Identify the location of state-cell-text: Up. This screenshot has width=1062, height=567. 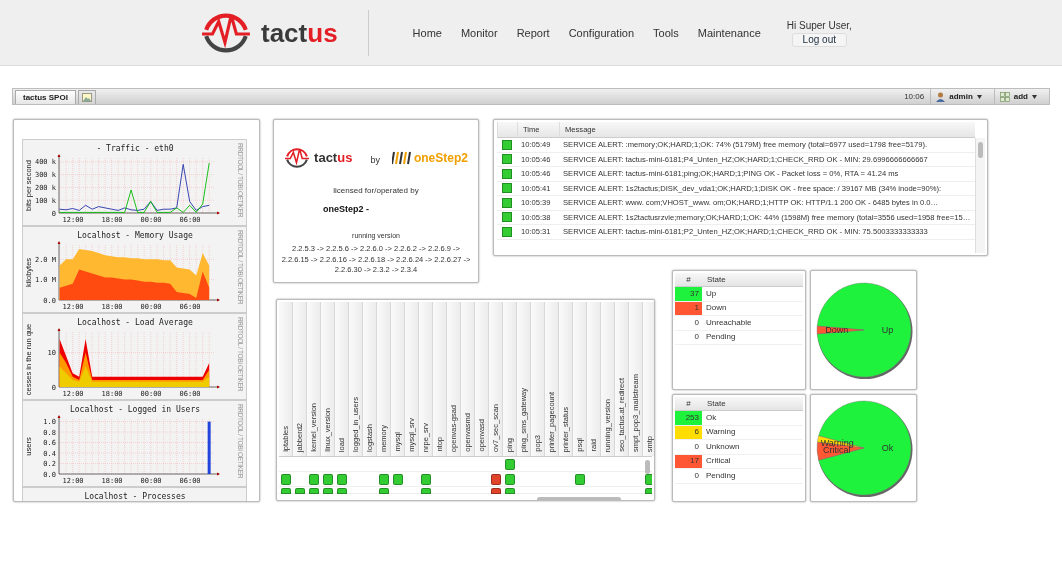
(711, 293).